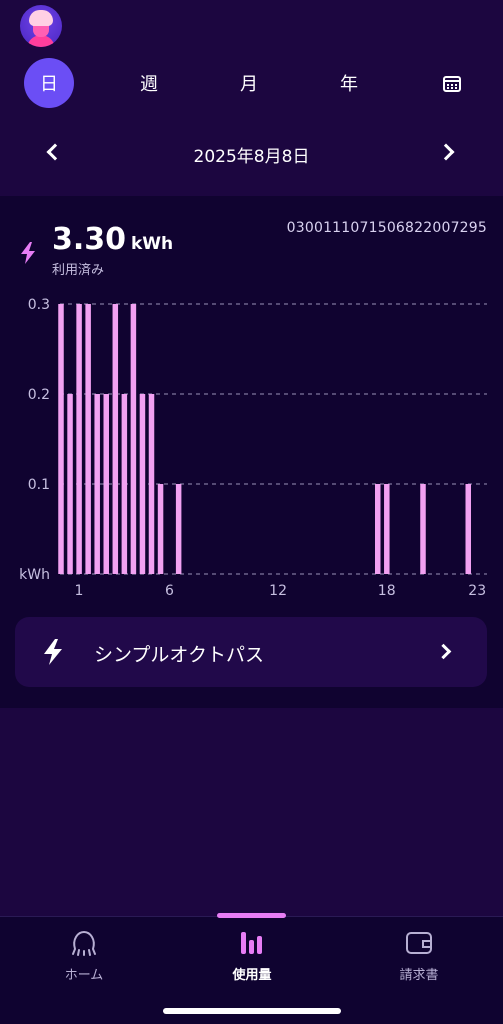 The width and height of the screenshot is (503, 1024). I want to click on tab-month: 月, so click(249, 83).